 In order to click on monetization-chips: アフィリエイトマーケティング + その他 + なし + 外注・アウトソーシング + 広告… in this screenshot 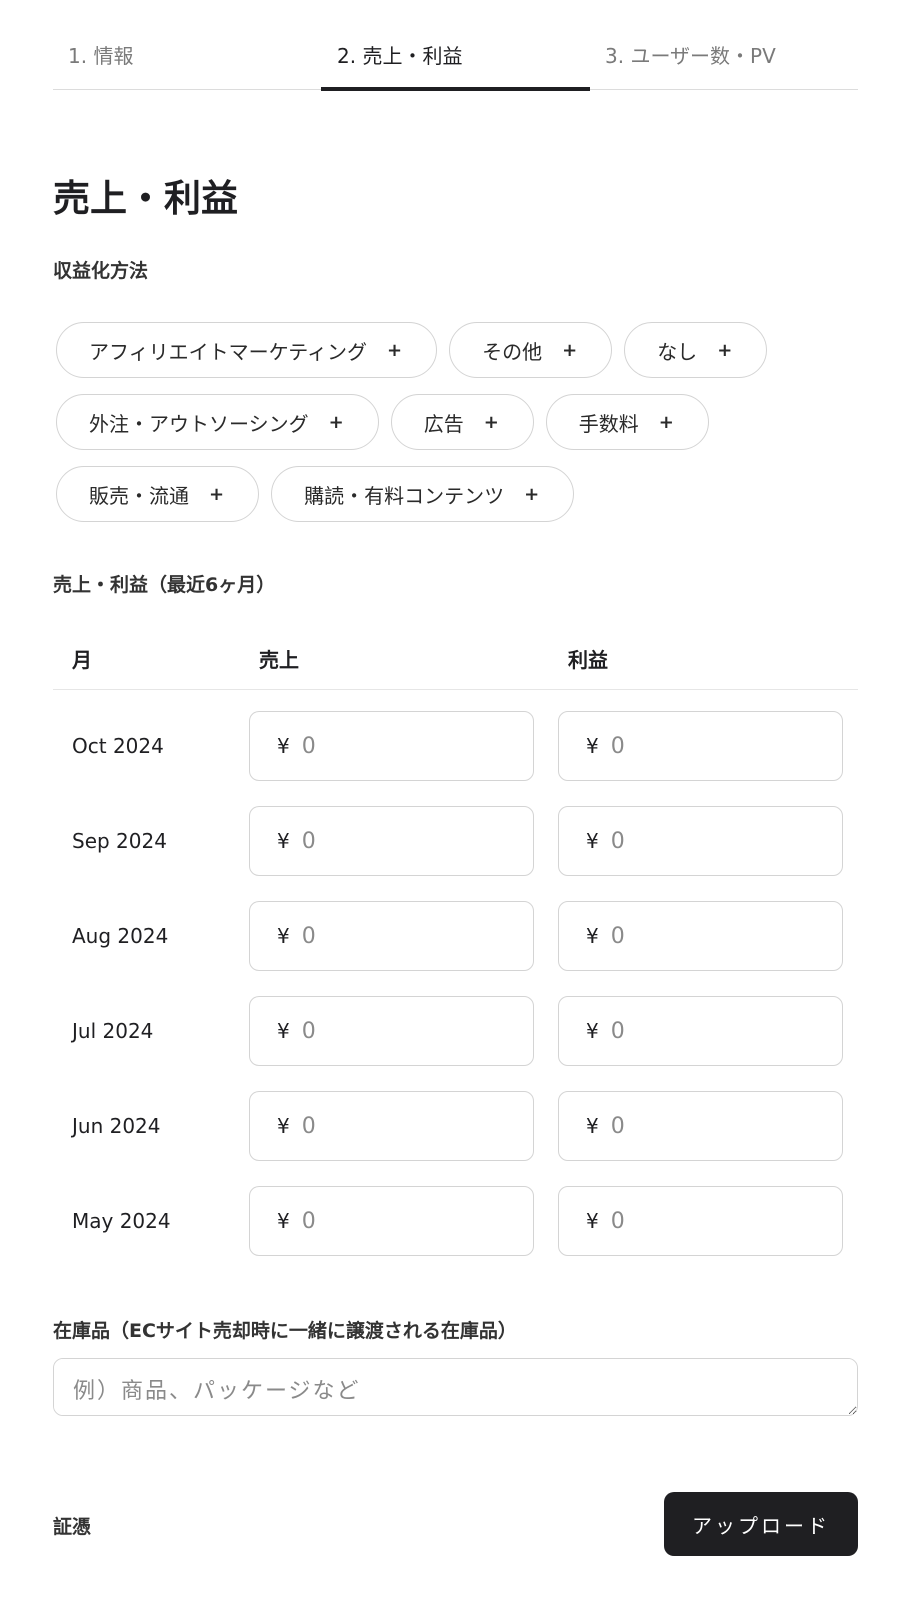, I will do `click(446, 430)`.